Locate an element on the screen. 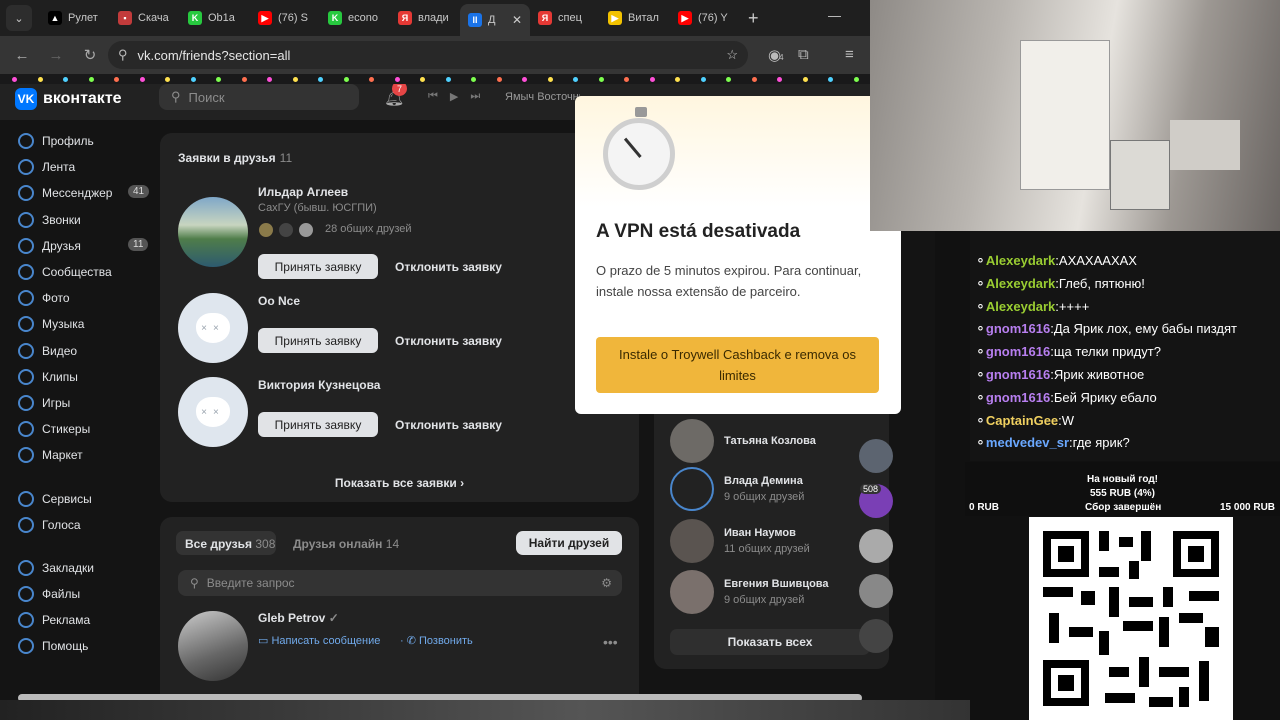 This screenshot has height=720, width=1280. play-icon: ▶ is located at coordinates (454, 96).